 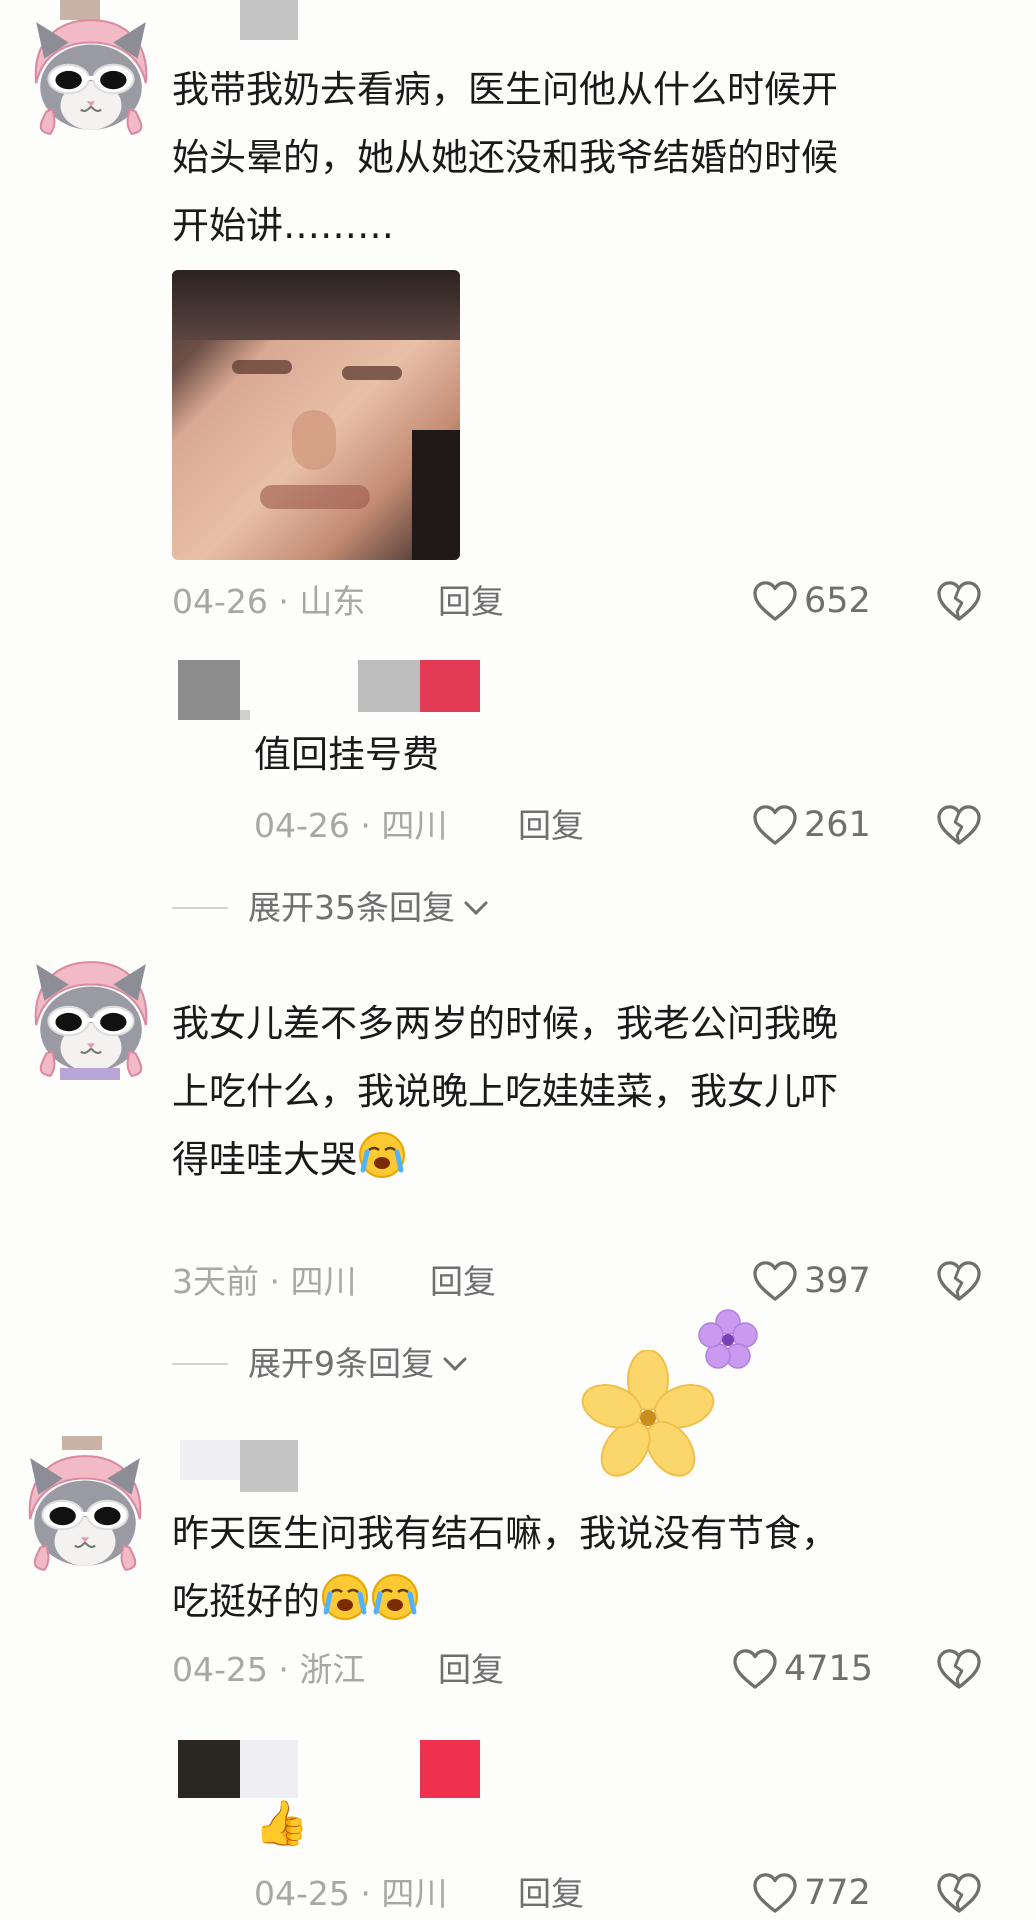 I want to click on reply-date-location: 04-26 · 四川, so click(x=351, y=825).